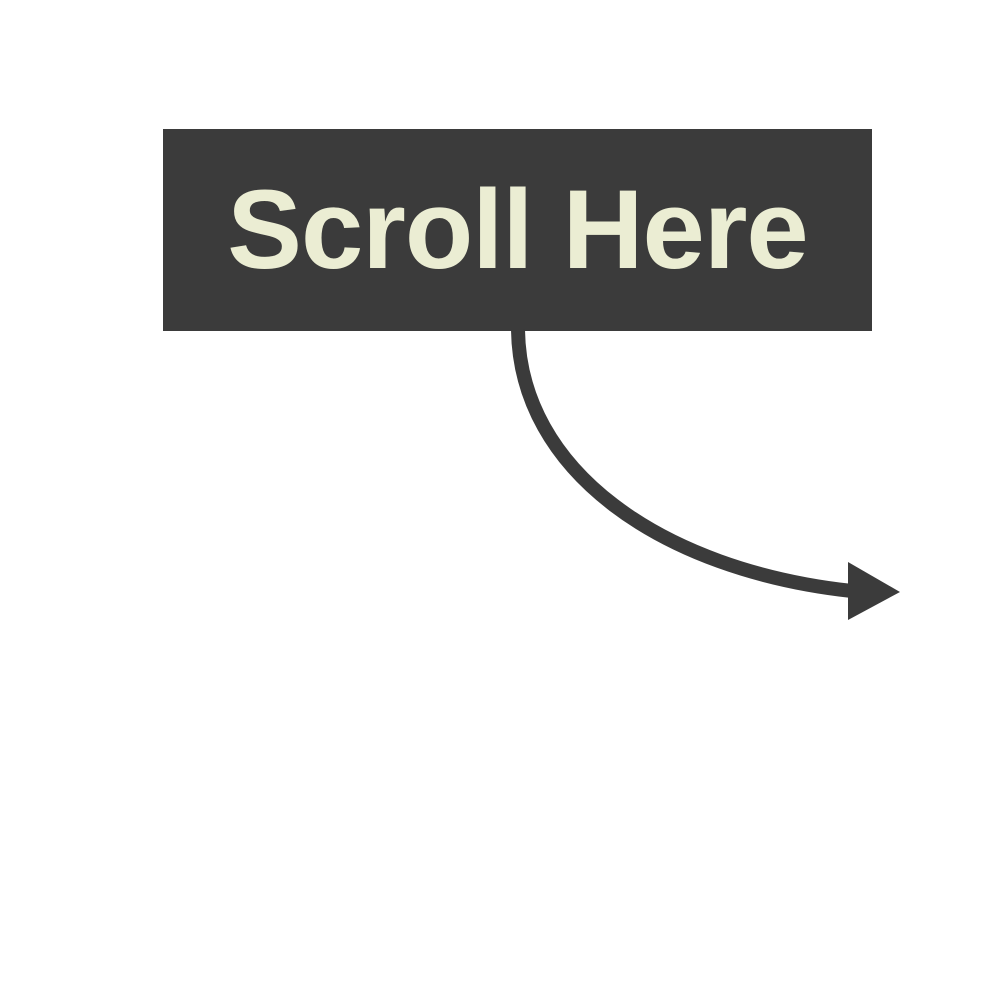 This screenshot has width=1000, height=1000. I want to click on scroll-here-label: Scroll Here, so click(517, 229).